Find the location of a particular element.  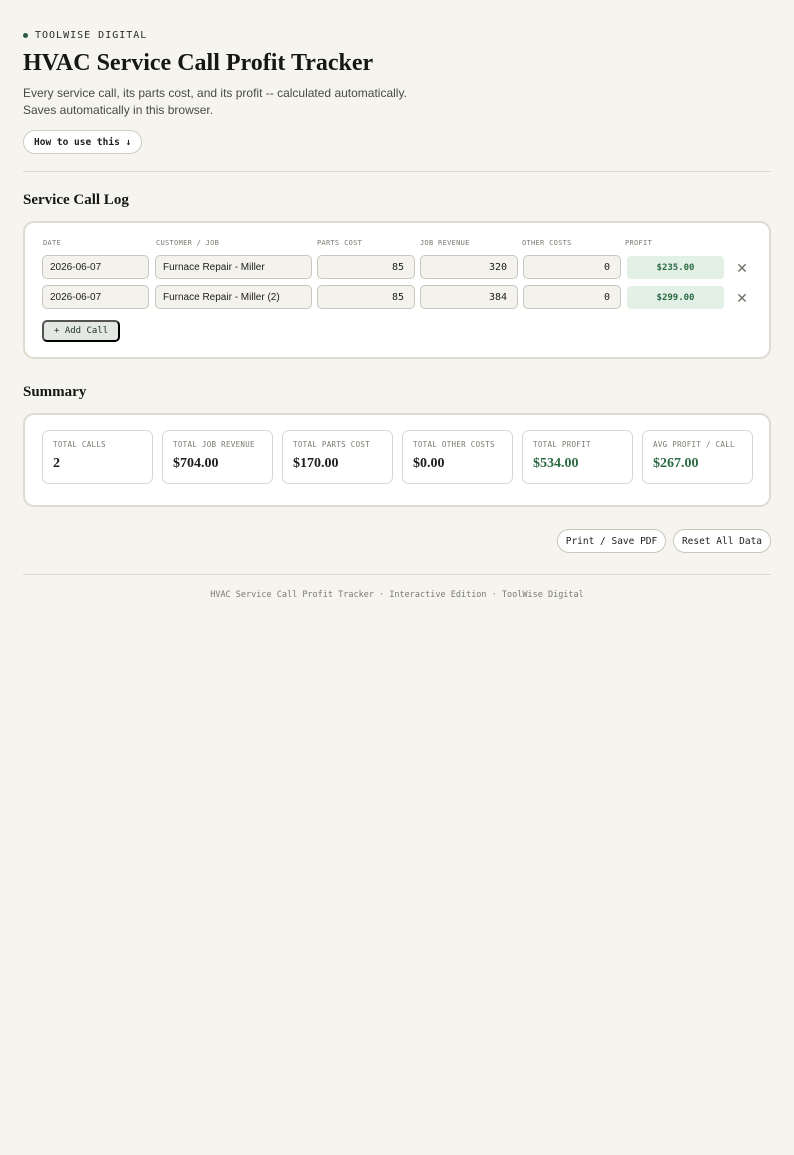

brand-dot-icon is located at coordinates (25, 35).